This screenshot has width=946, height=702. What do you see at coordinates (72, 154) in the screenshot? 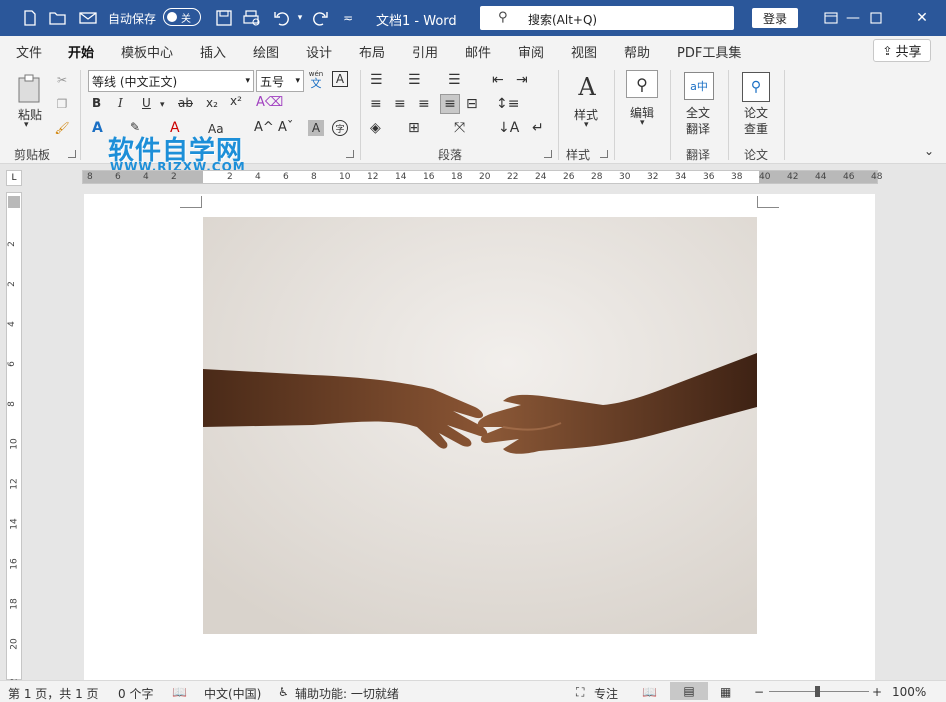
I see `clipboard-launcher-icon` at bounding box center [72, 154].